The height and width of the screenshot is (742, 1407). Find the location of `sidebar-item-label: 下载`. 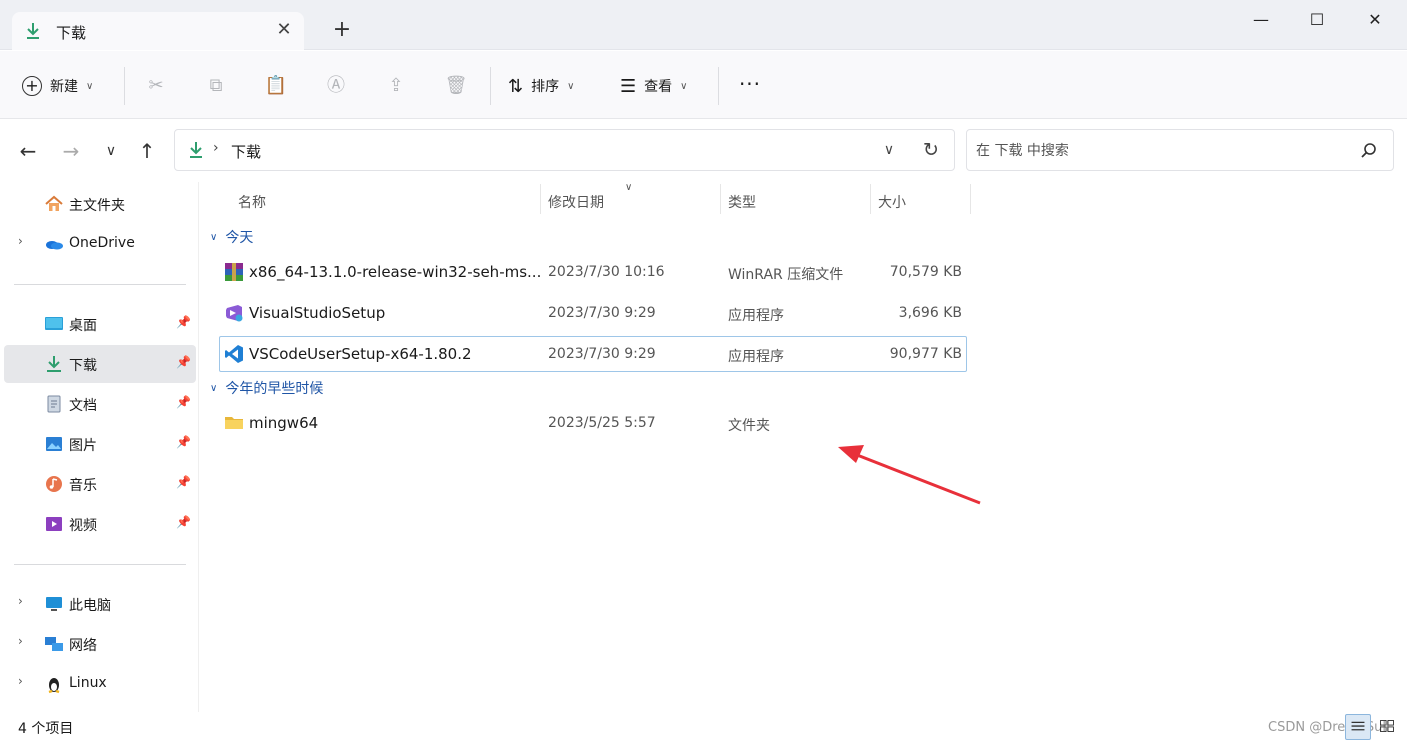

sidebar-item-label: 下载 is located at coordinates (83, 366).